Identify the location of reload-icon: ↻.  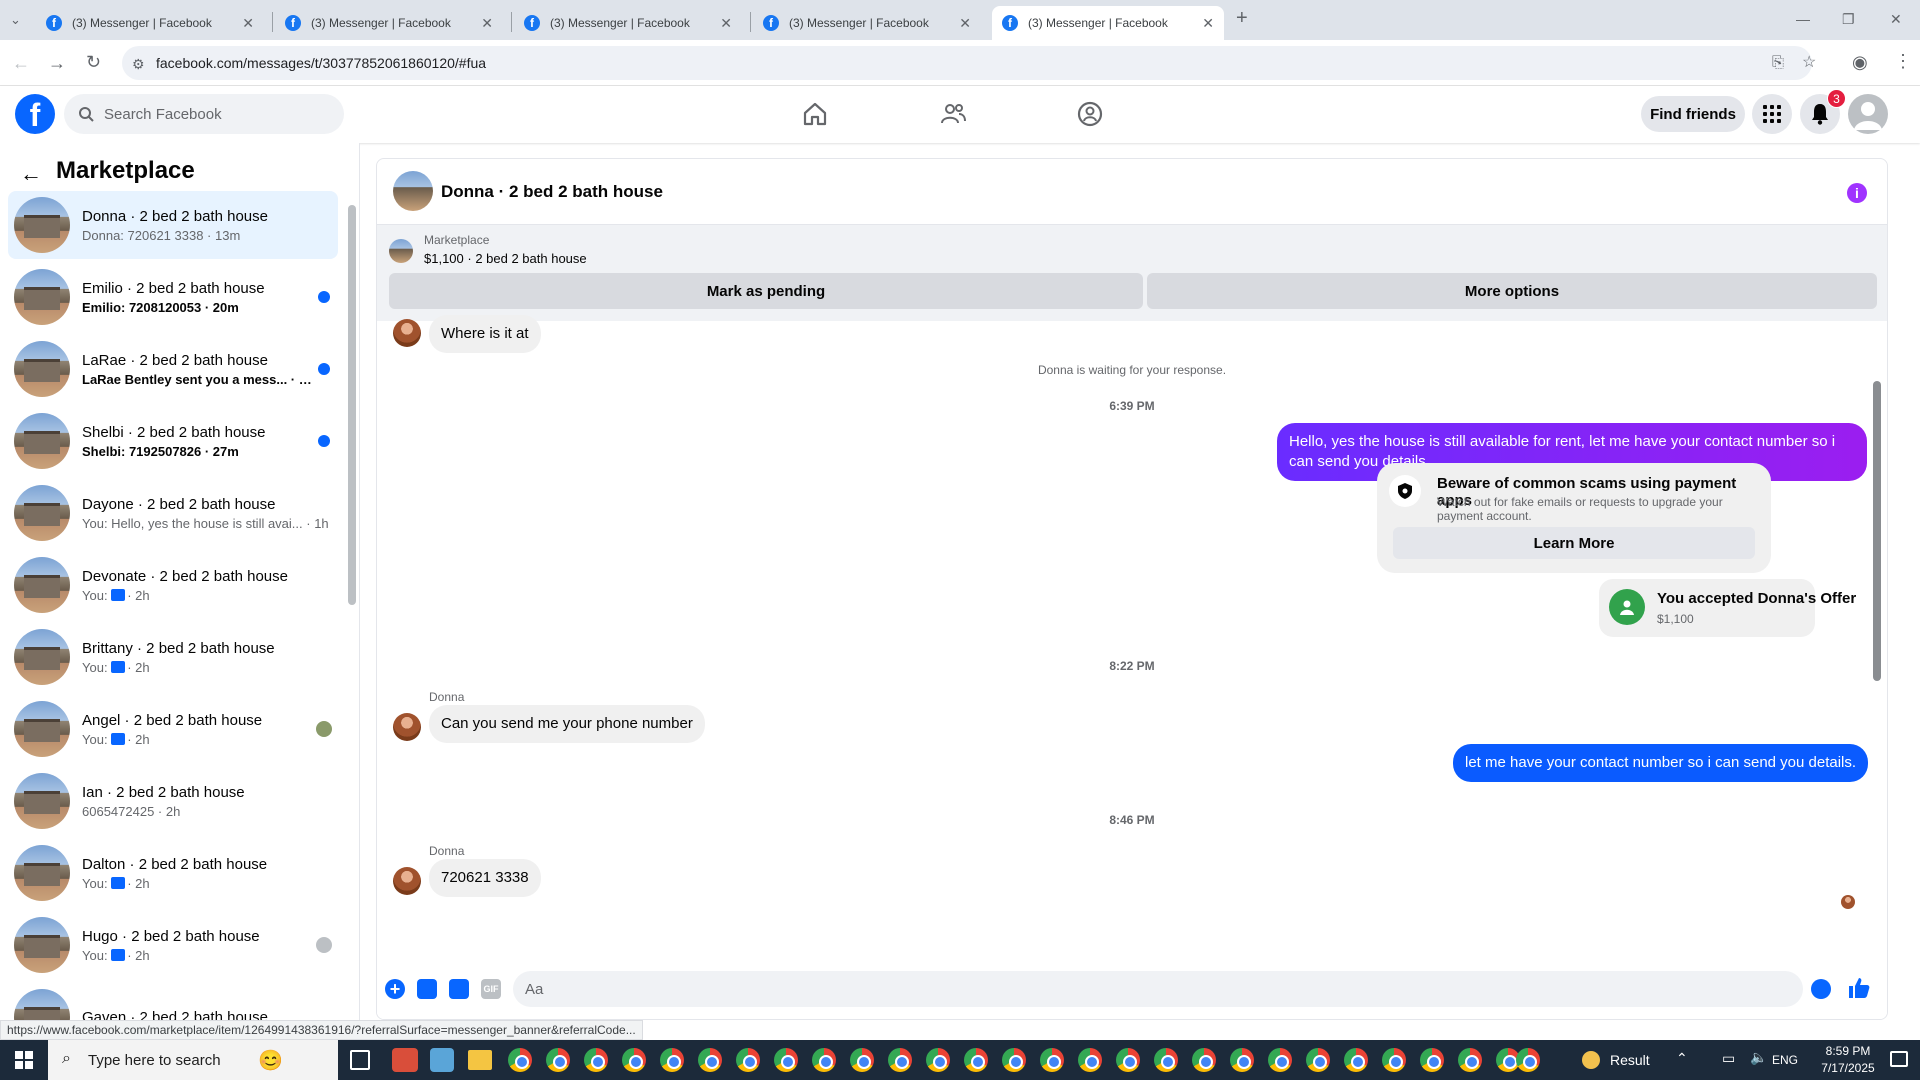
(93, 62).